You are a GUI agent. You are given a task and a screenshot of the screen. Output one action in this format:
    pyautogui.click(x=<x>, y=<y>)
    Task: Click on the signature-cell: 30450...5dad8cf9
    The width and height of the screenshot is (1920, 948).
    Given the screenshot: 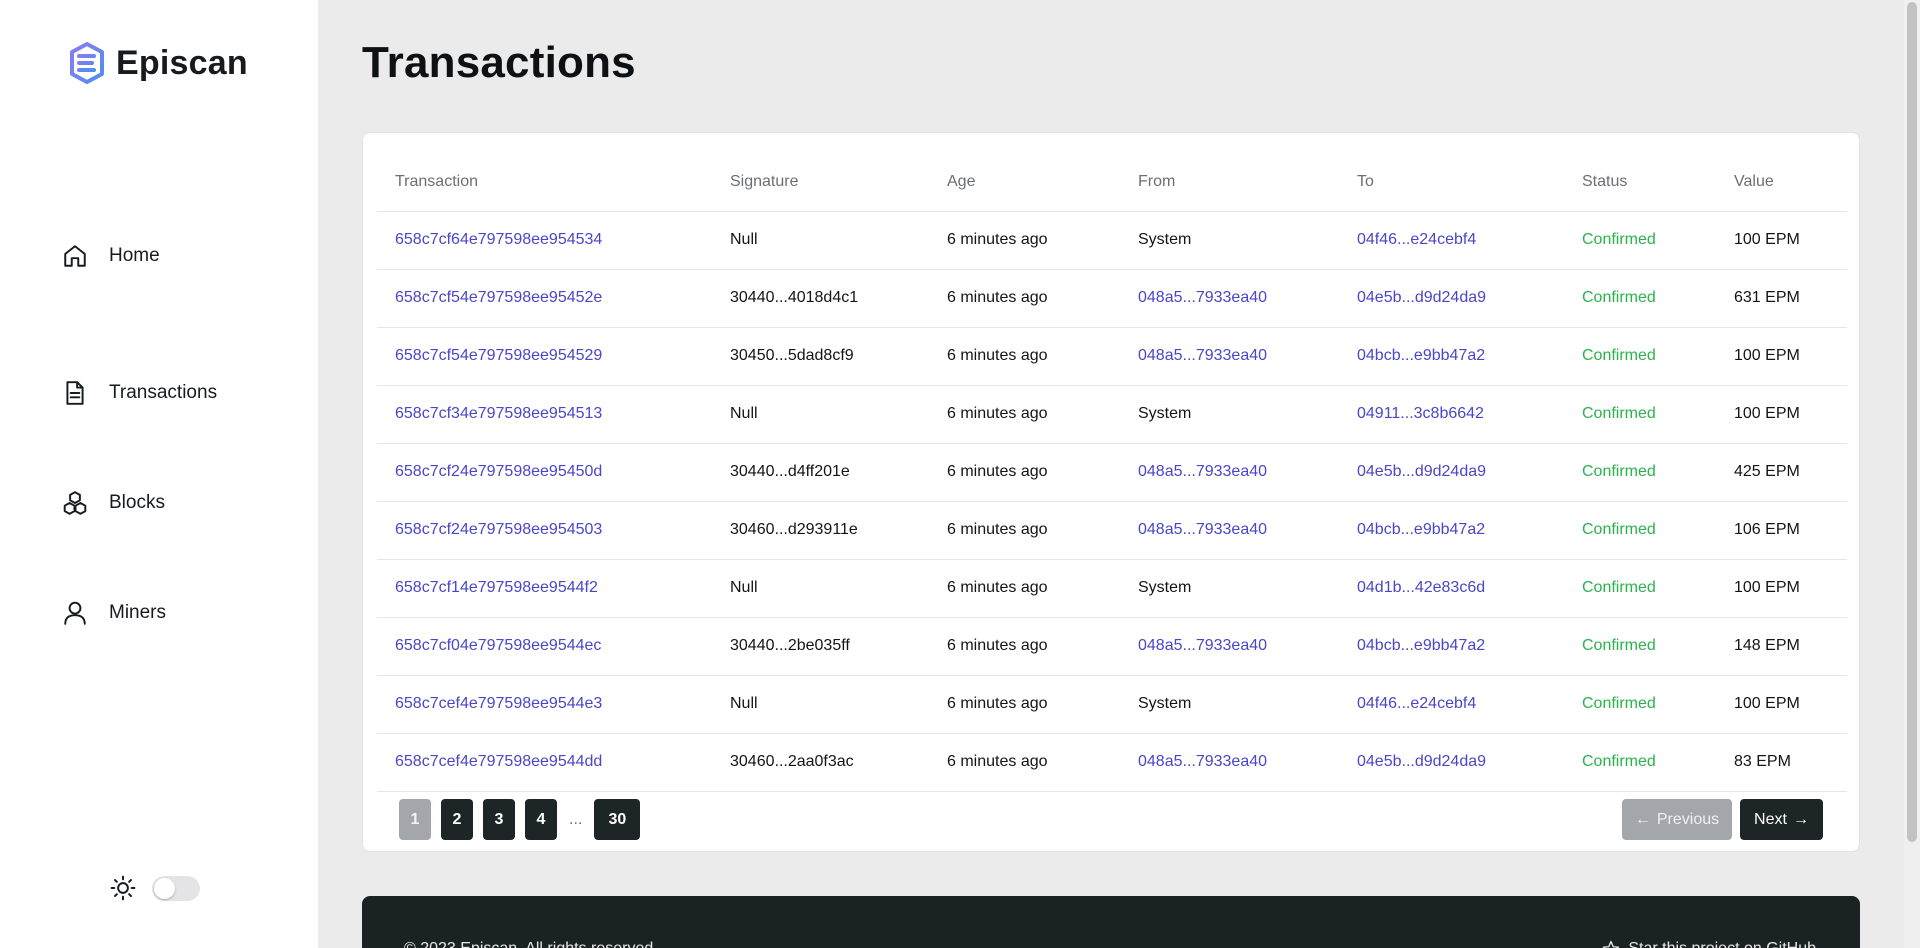 What is the action you would take?
    pyautogui.click(x=820, y=356)
    